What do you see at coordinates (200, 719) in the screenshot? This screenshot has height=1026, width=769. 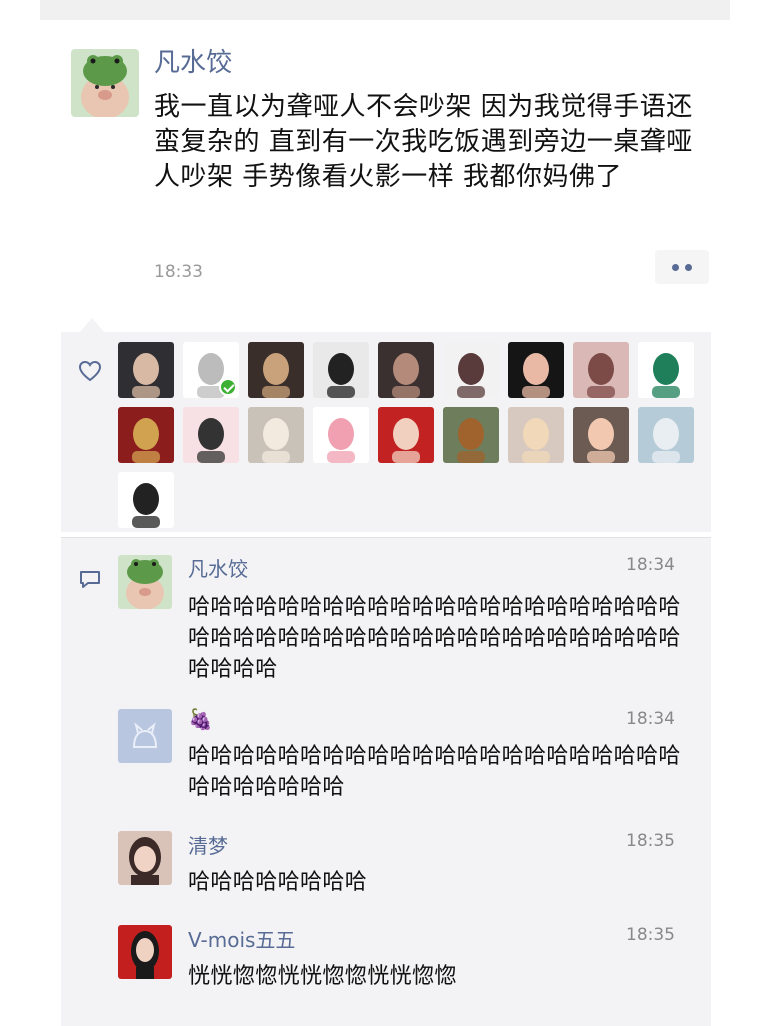 I see `comment-author-name: 🍇` at bounding box center [200, 719].